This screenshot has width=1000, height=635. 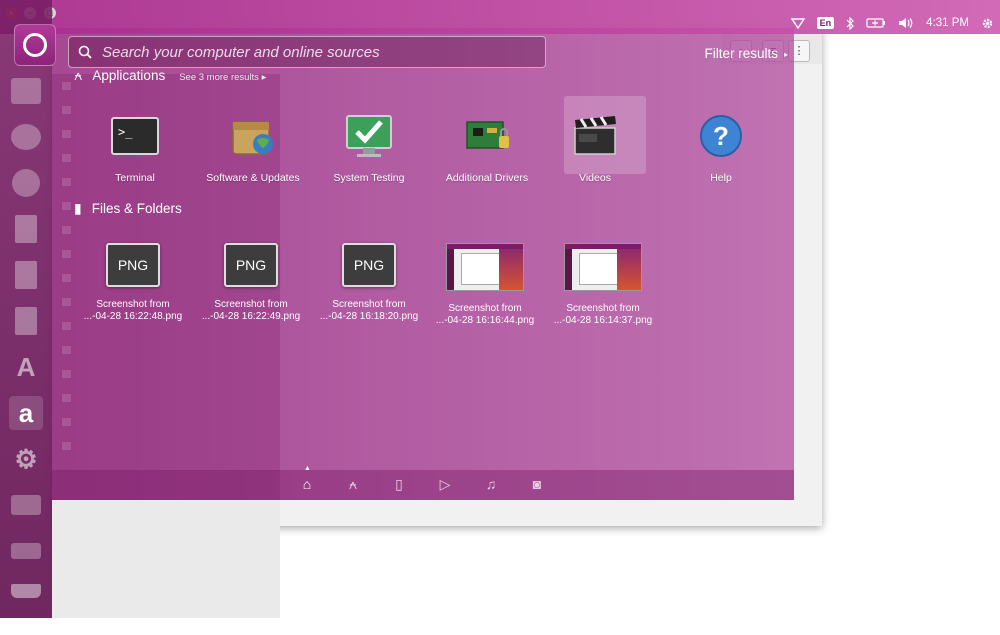 I want to click on photo-lens-icon: ◙, so click(x=537, y=484).